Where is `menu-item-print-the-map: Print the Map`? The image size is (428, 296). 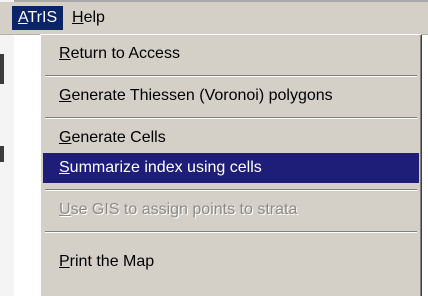
menu-item-print-the-map: Print the Map is located at coordinates (231, 262).